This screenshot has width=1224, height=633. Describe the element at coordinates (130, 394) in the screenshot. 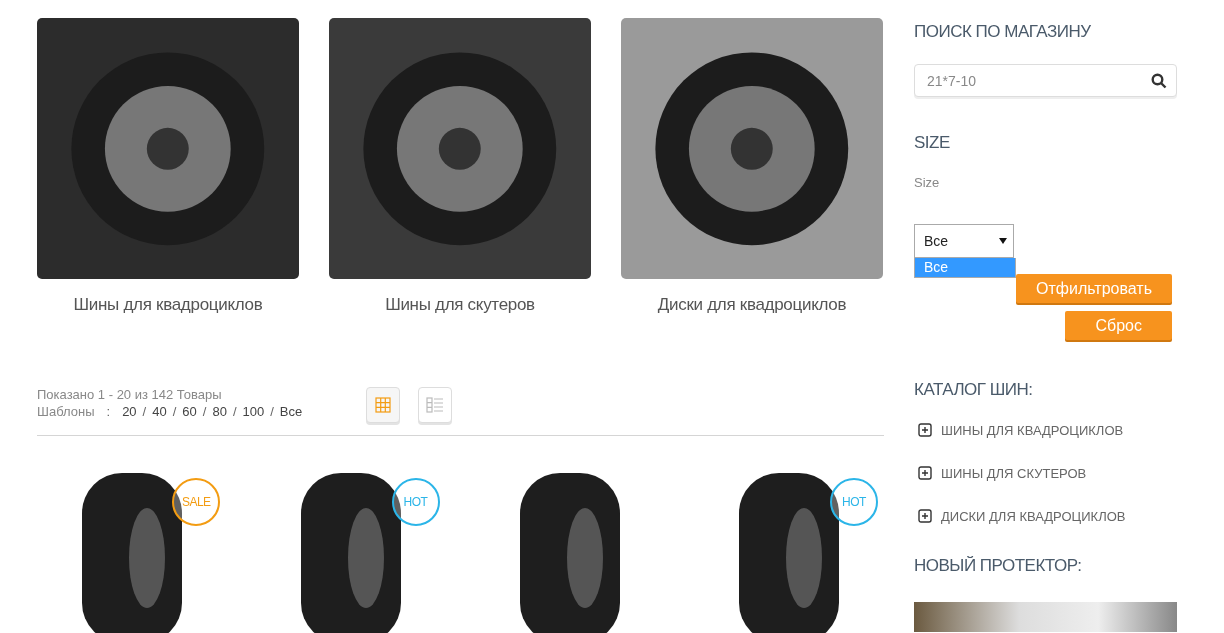

I see `results-summary: Показано 1 - 20 из 142 Товары` at that location.